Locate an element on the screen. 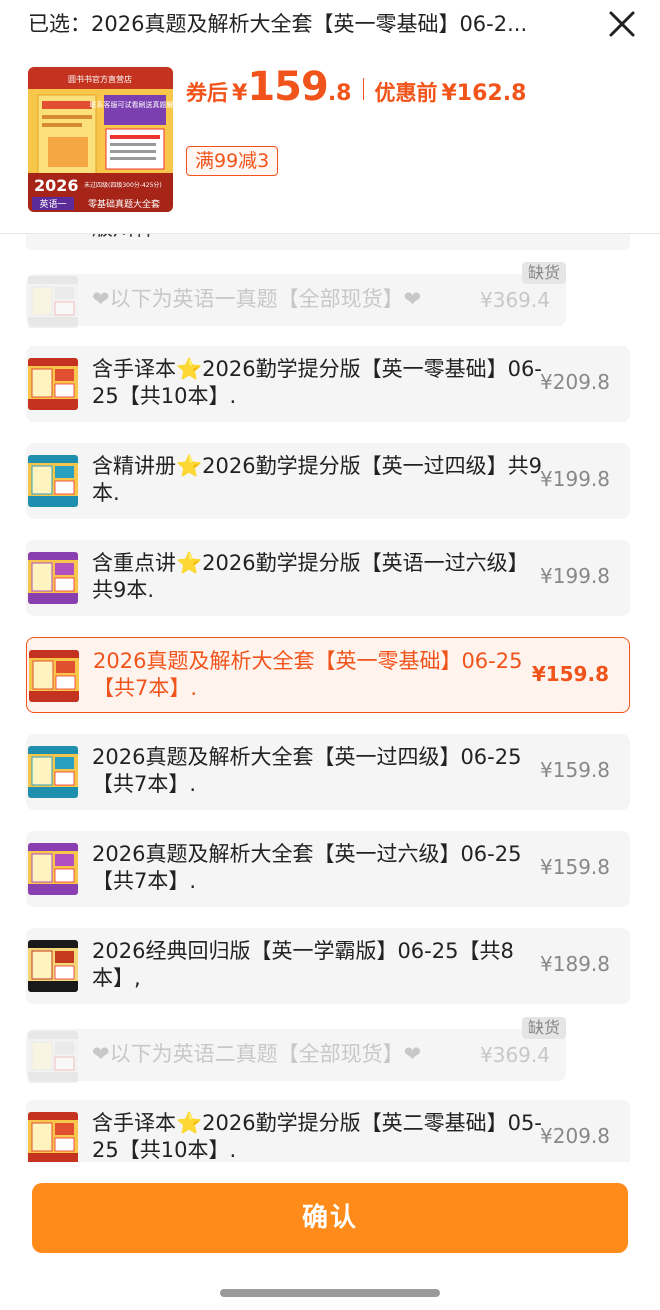 This screenshot has height=1310, width=660. option-name: 含手译本⭐2026勤学提分版【英一零基础】06-25【共10本】. is located at coordinates (317, 382).